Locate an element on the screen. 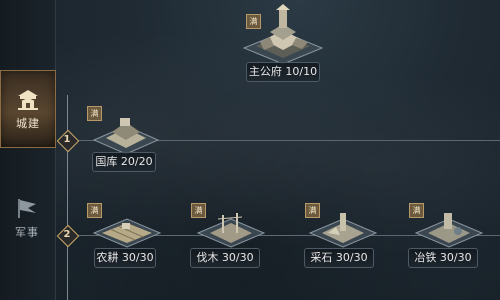 Image resolution: width=500 pixels, height=300 pixels. main-hall-image is located at coordinates (283, 34).